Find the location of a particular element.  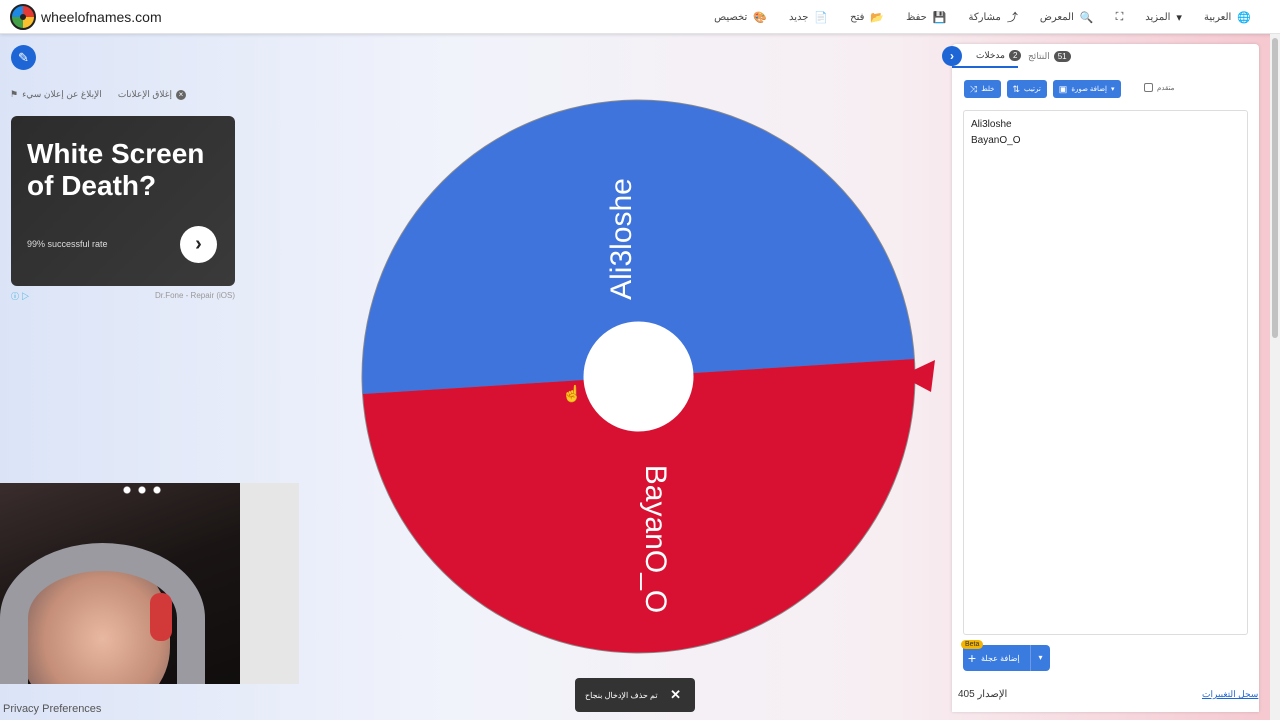

folder-icon: 📂 is located at coordinates (877, 17).